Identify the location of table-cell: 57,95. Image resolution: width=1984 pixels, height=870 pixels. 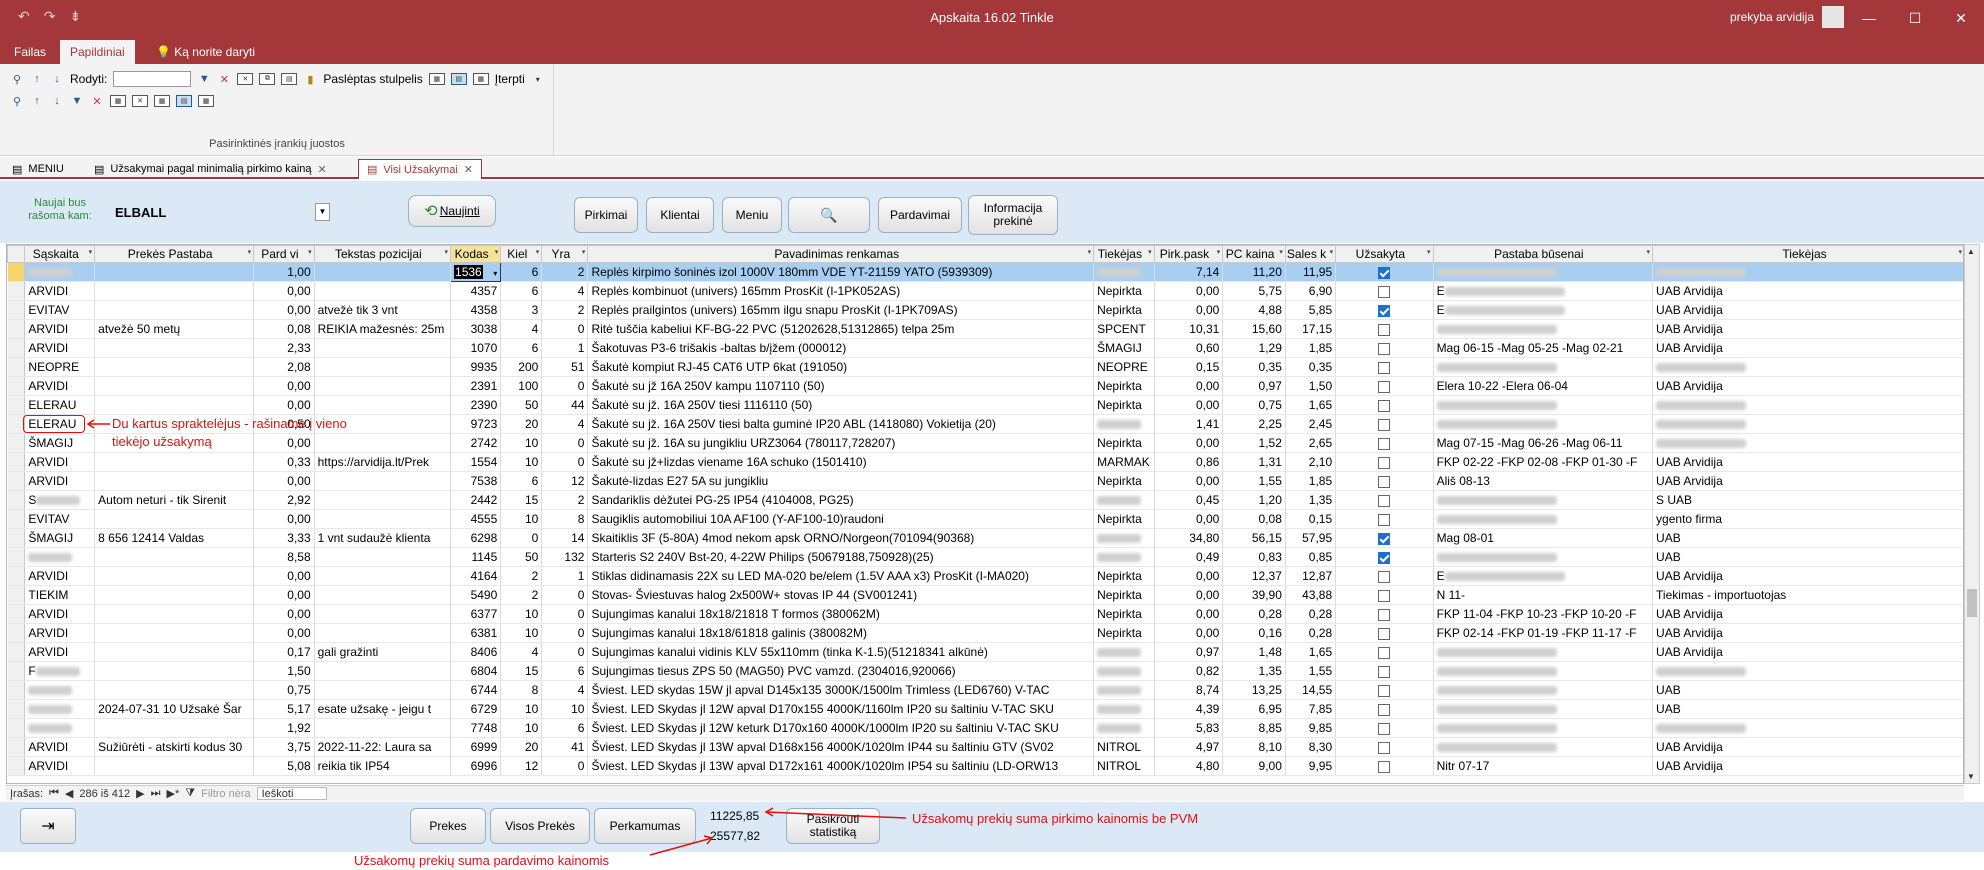
(1311, 538).